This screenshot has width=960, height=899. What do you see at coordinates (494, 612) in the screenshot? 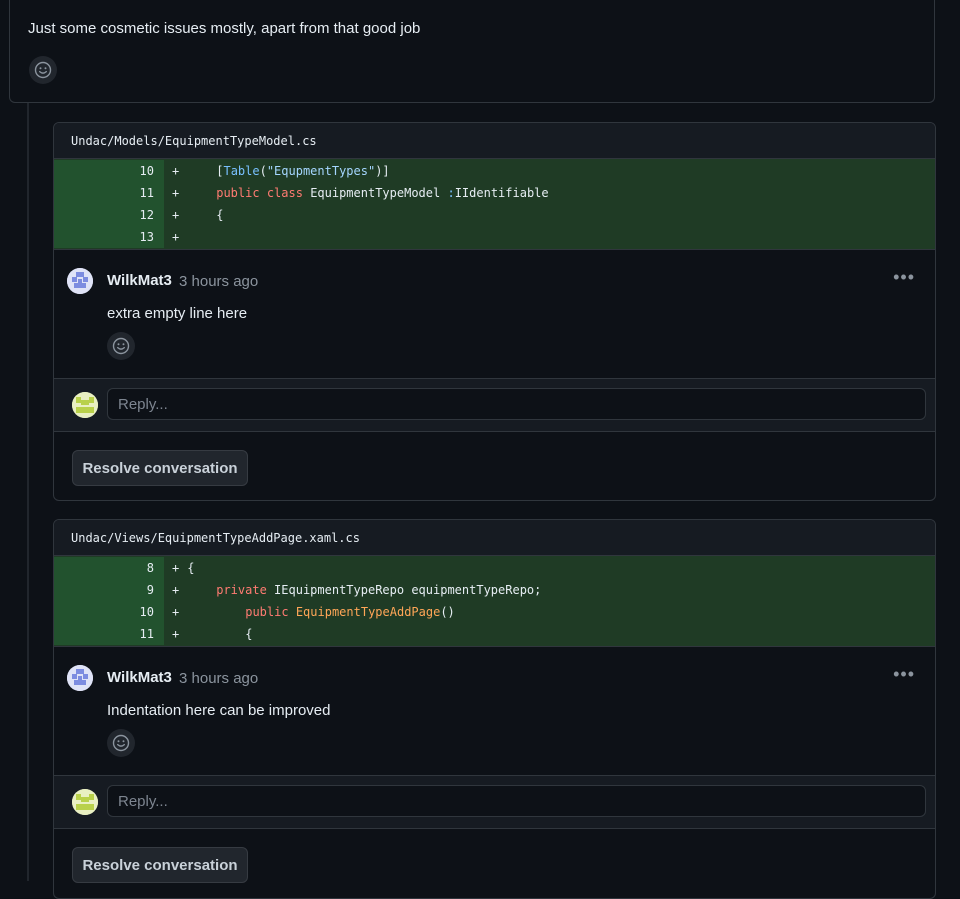
I see `diff-line: 10 + public EquipmentTypeAddPage()` at bounding box center [494, 612].